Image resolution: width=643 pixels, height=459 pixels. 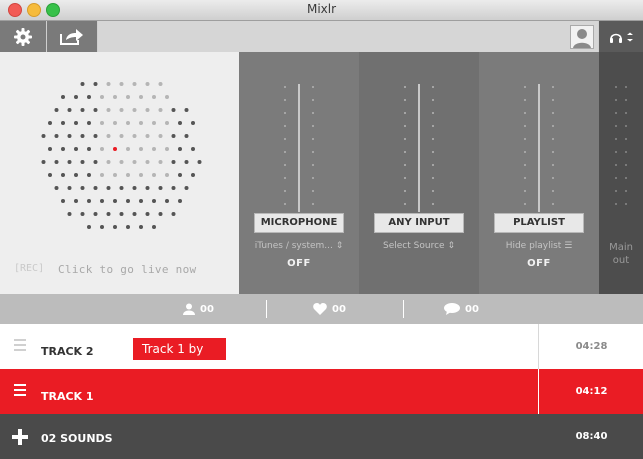 I want to click on sounds-row: 02 SOUNDS 08:40, so click(x=321, y=436).